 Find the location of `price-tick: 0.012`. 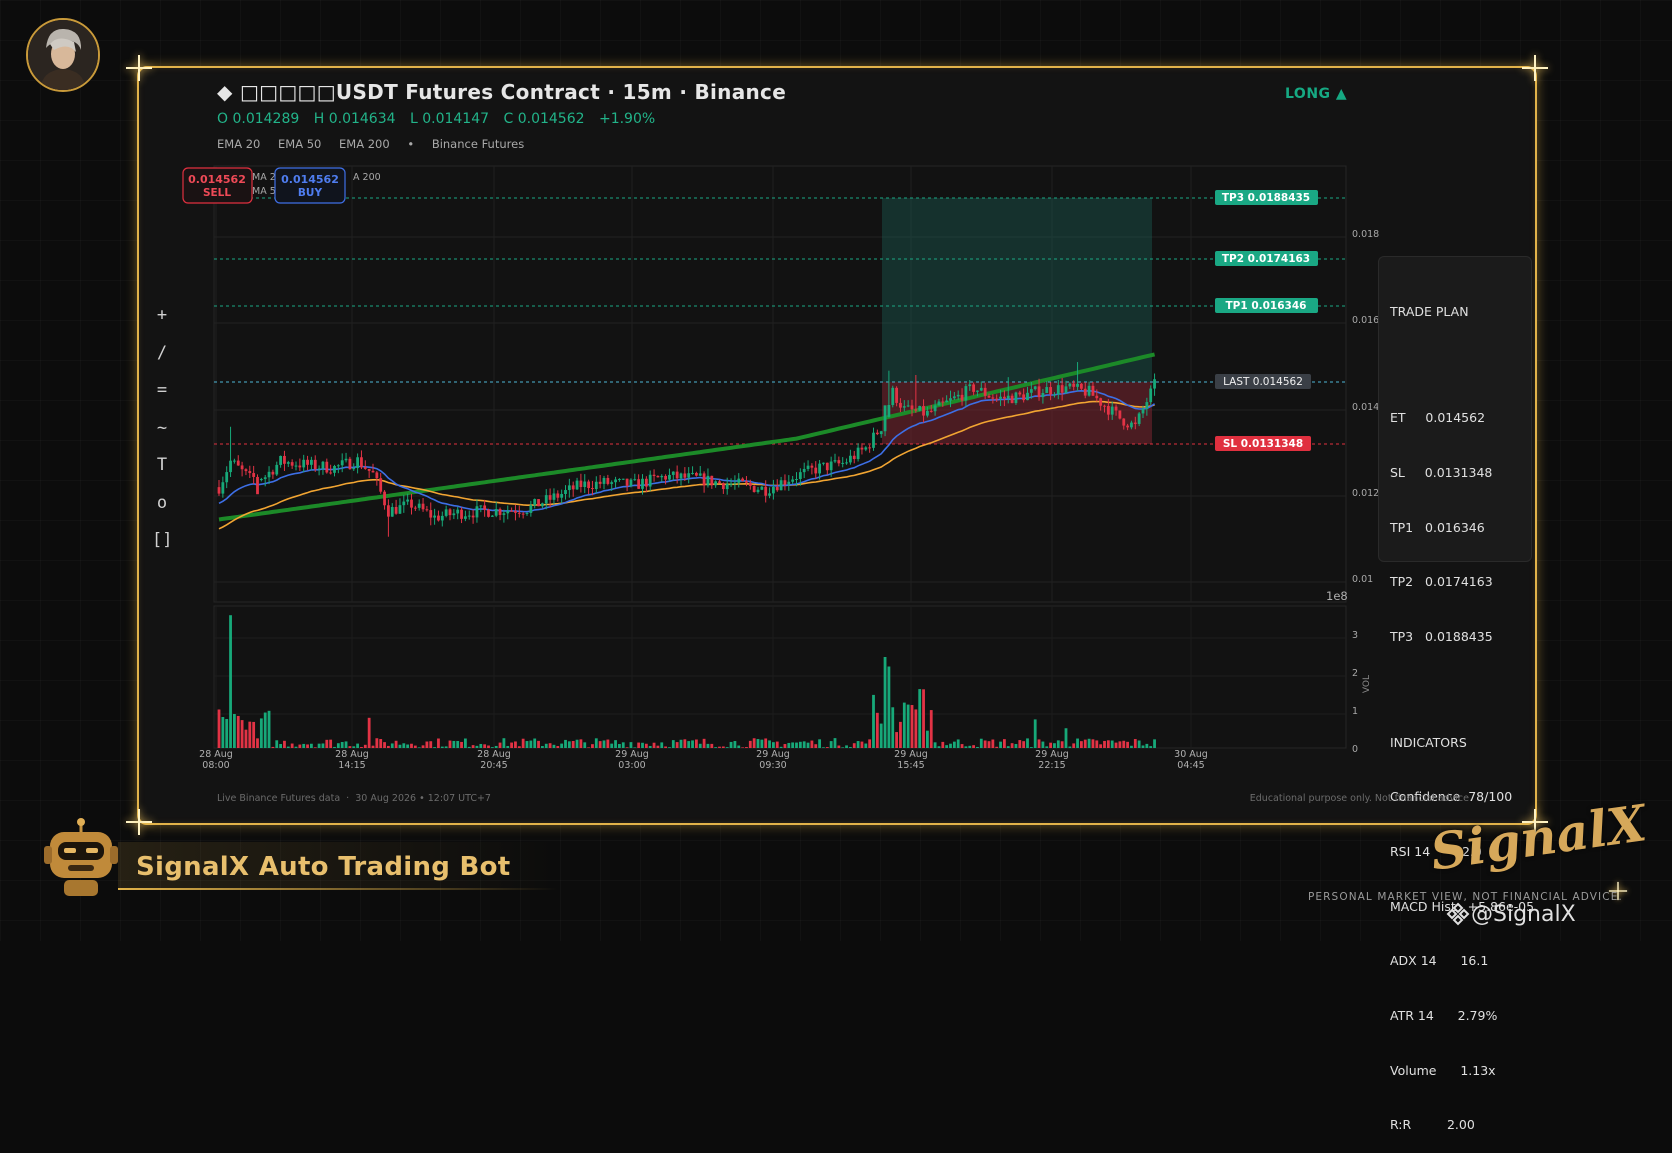

price-tick: 0.012 is located at coordinates (1365, 493).